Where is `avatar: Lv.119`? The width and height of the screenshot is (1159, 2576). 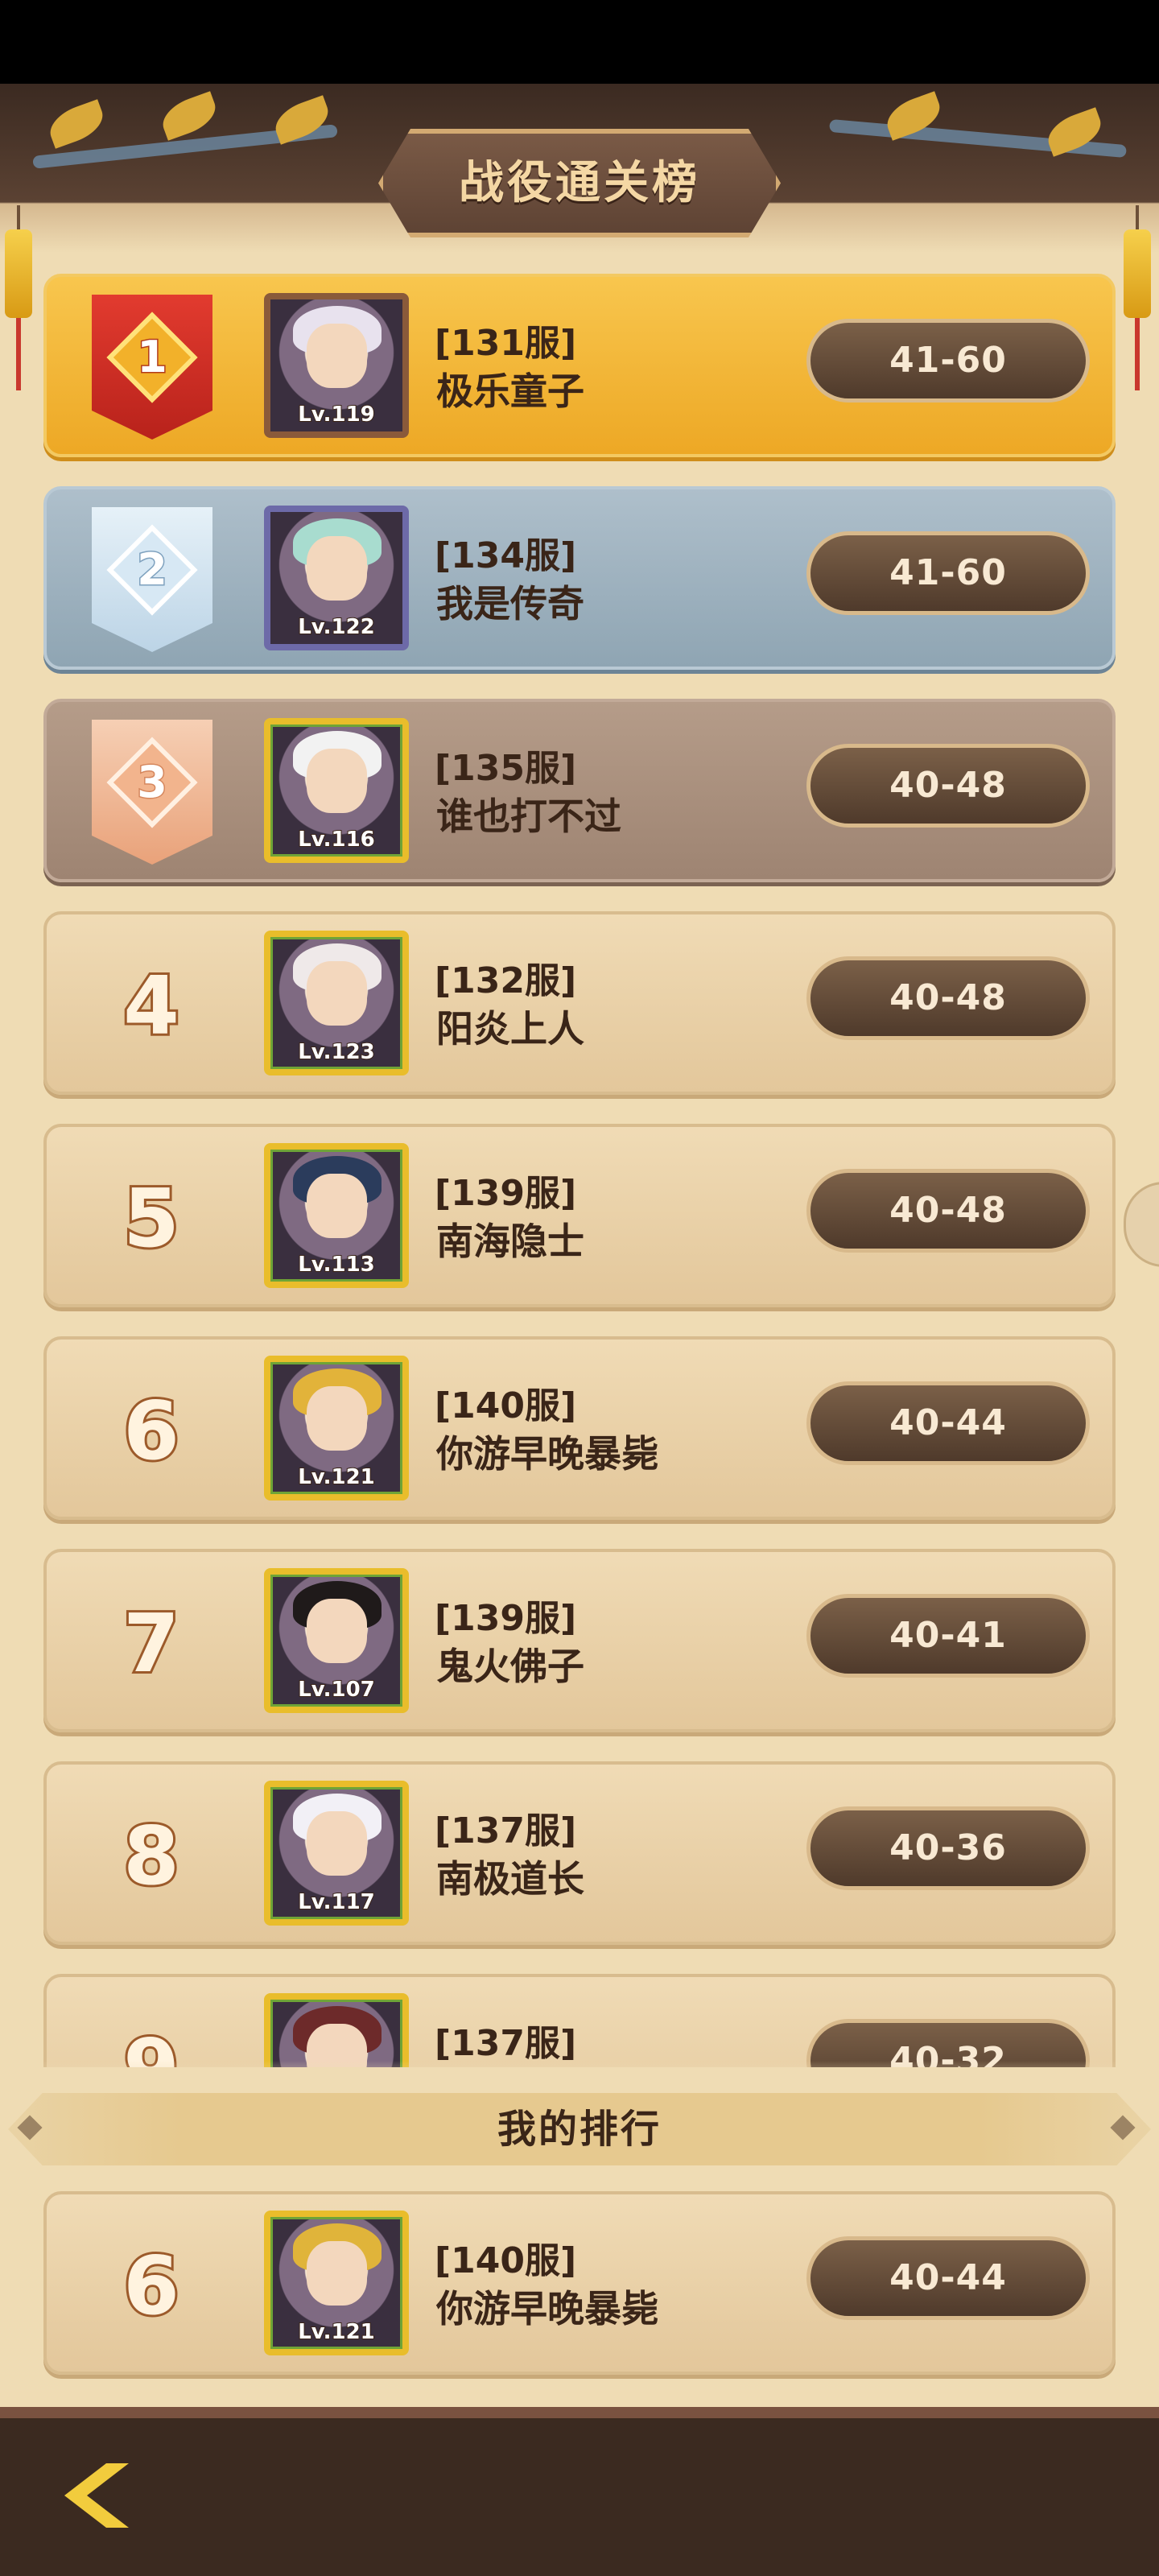 avatar: Lv.119 is located at coordinates (336, 365).